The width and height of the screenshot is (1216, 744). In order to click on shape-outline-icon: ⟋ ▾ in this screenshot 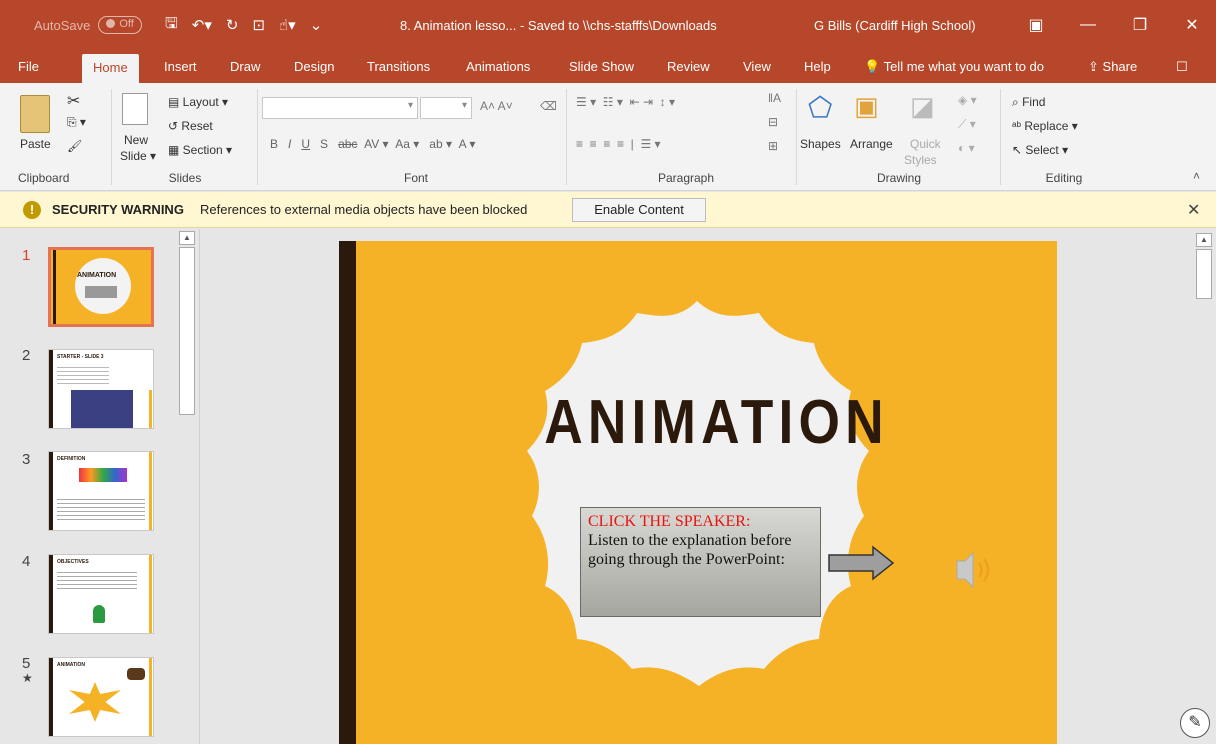, I will do `click(967, 124)`.